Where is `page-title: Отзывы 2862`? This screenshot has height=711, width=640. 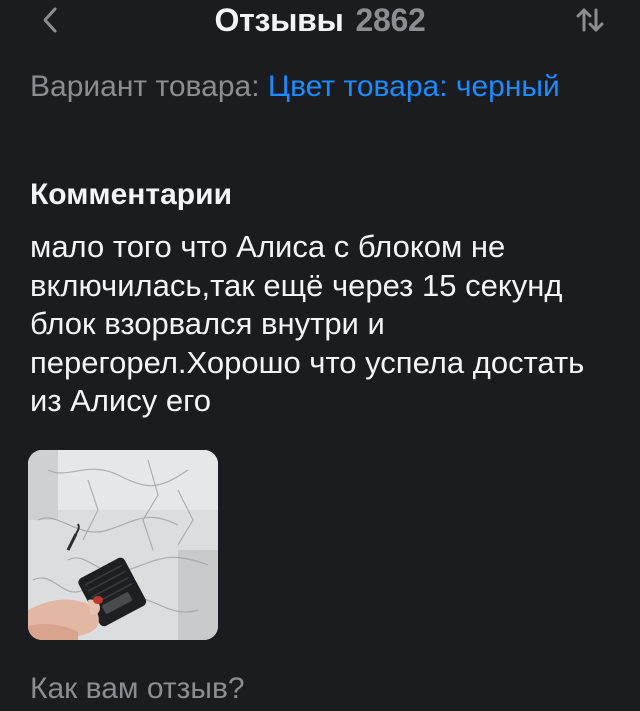
page-title: Отзывы 2862 is located at coordinates (320, 20).